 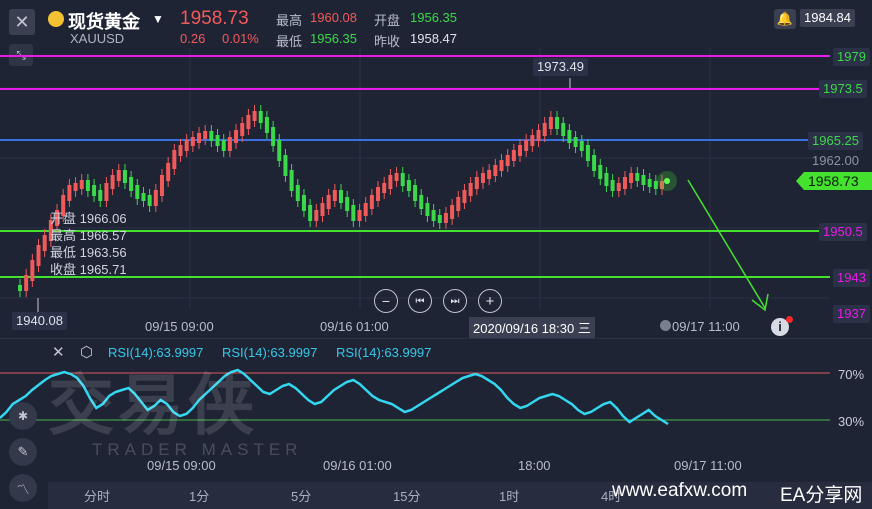 I want to click on level-label-1943: 1943, so click(x=851, y=278).